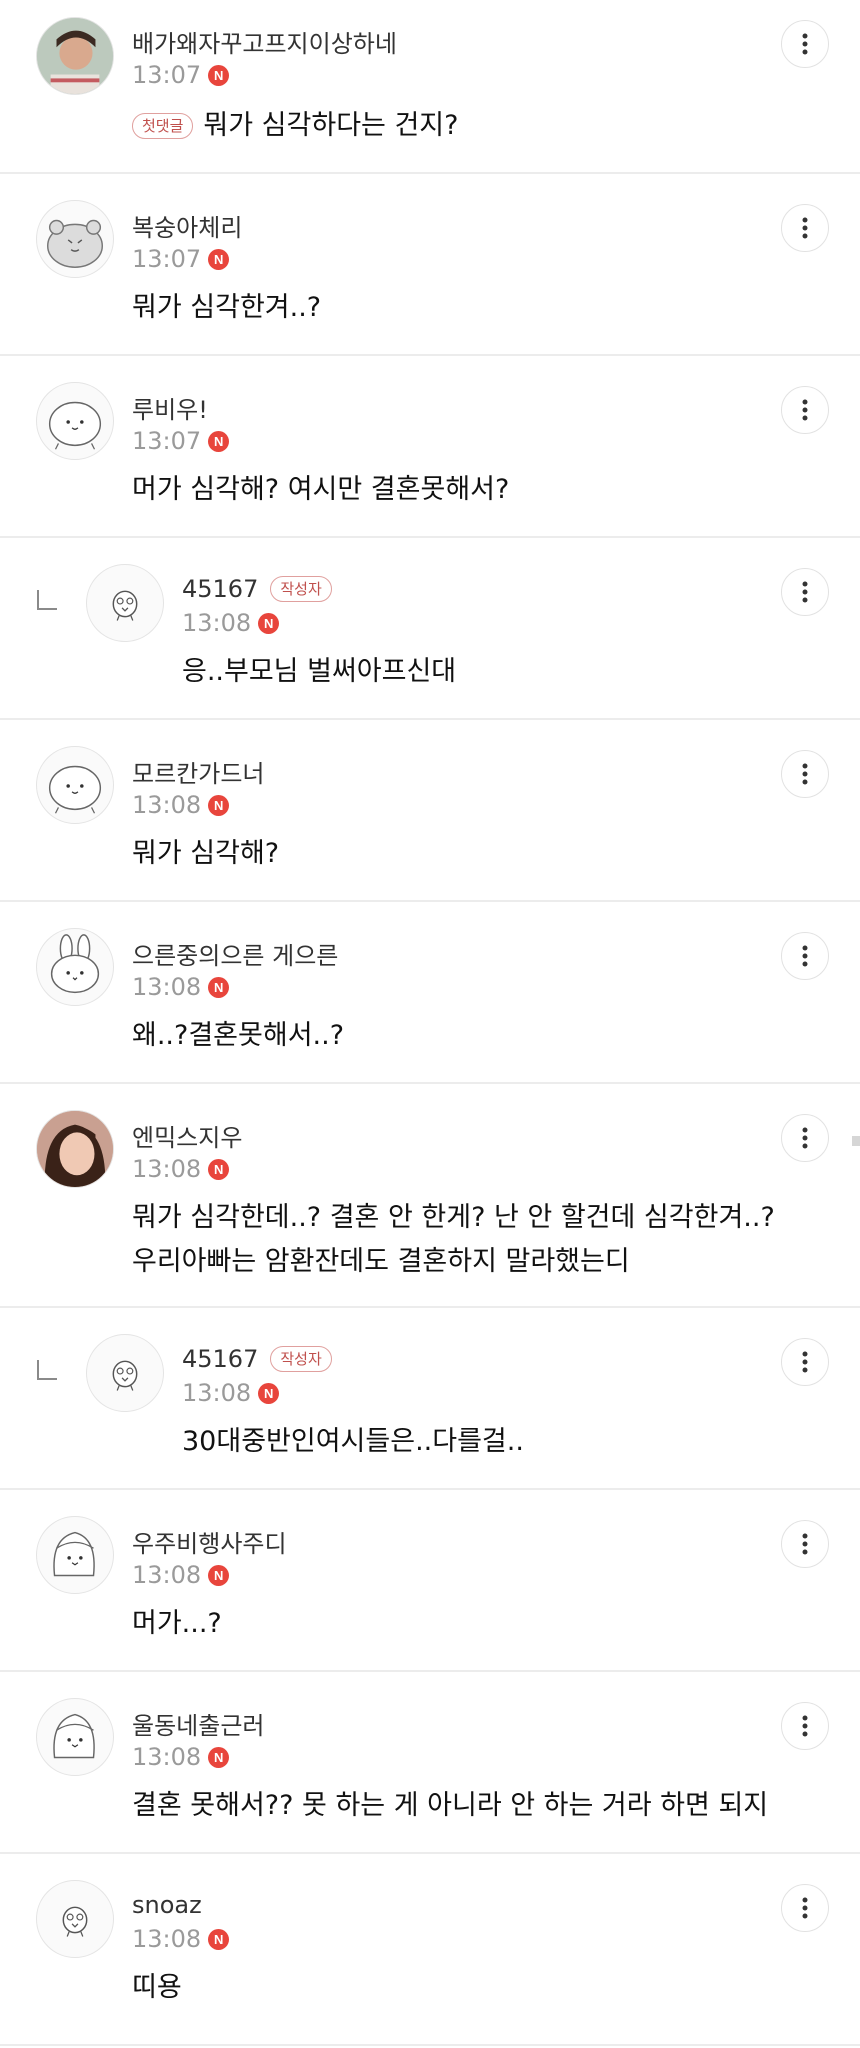  What do you see at coordinates (430, 264) in the screenshot?
I see `comment-item: 복숭아체리 13:07 N 뭐가 심각한겨..?` at bounding box center [430, 264].